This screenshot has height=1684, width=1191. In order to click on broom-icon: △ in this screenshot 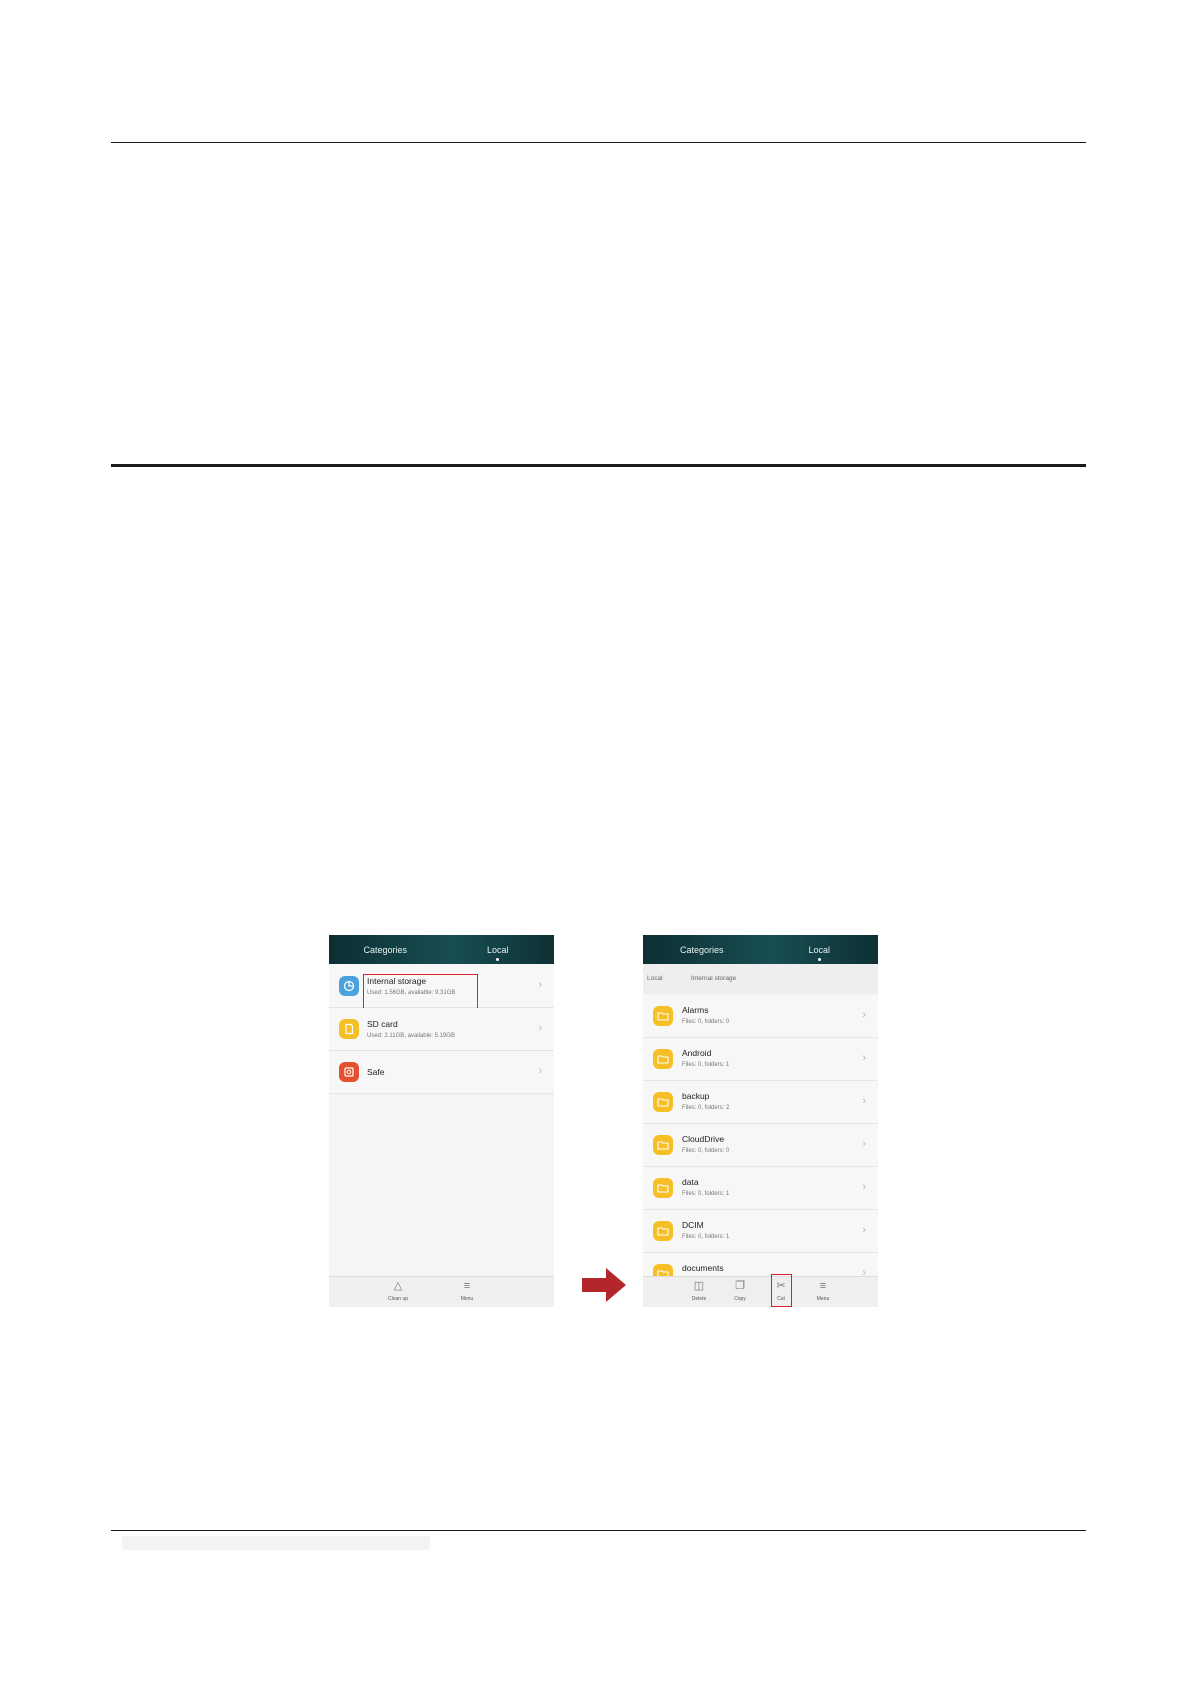, I will do `click(398, 1286)`.